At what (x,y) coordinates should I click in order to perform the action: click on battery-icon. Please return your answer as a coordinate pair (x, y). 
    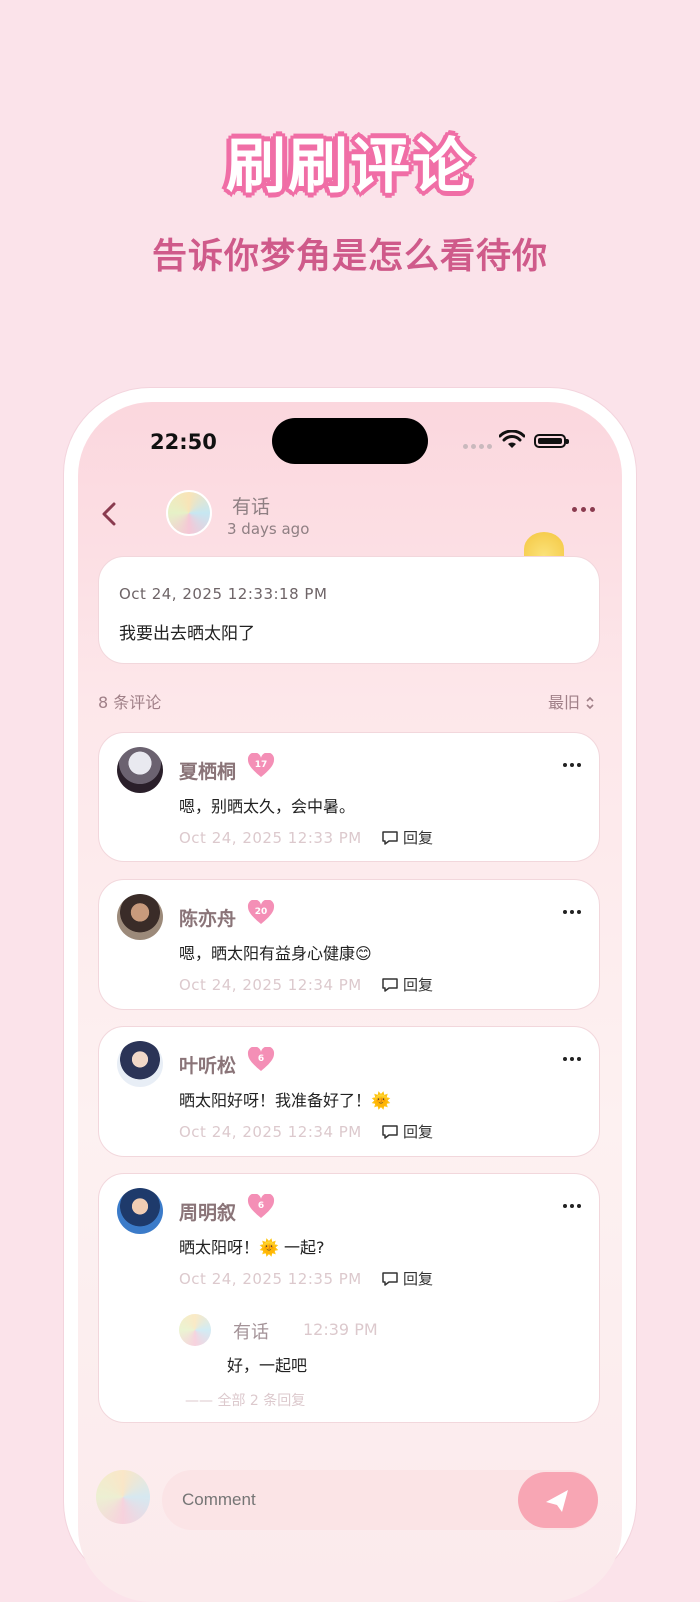
    Looking at the image, I should click on (551, 441).